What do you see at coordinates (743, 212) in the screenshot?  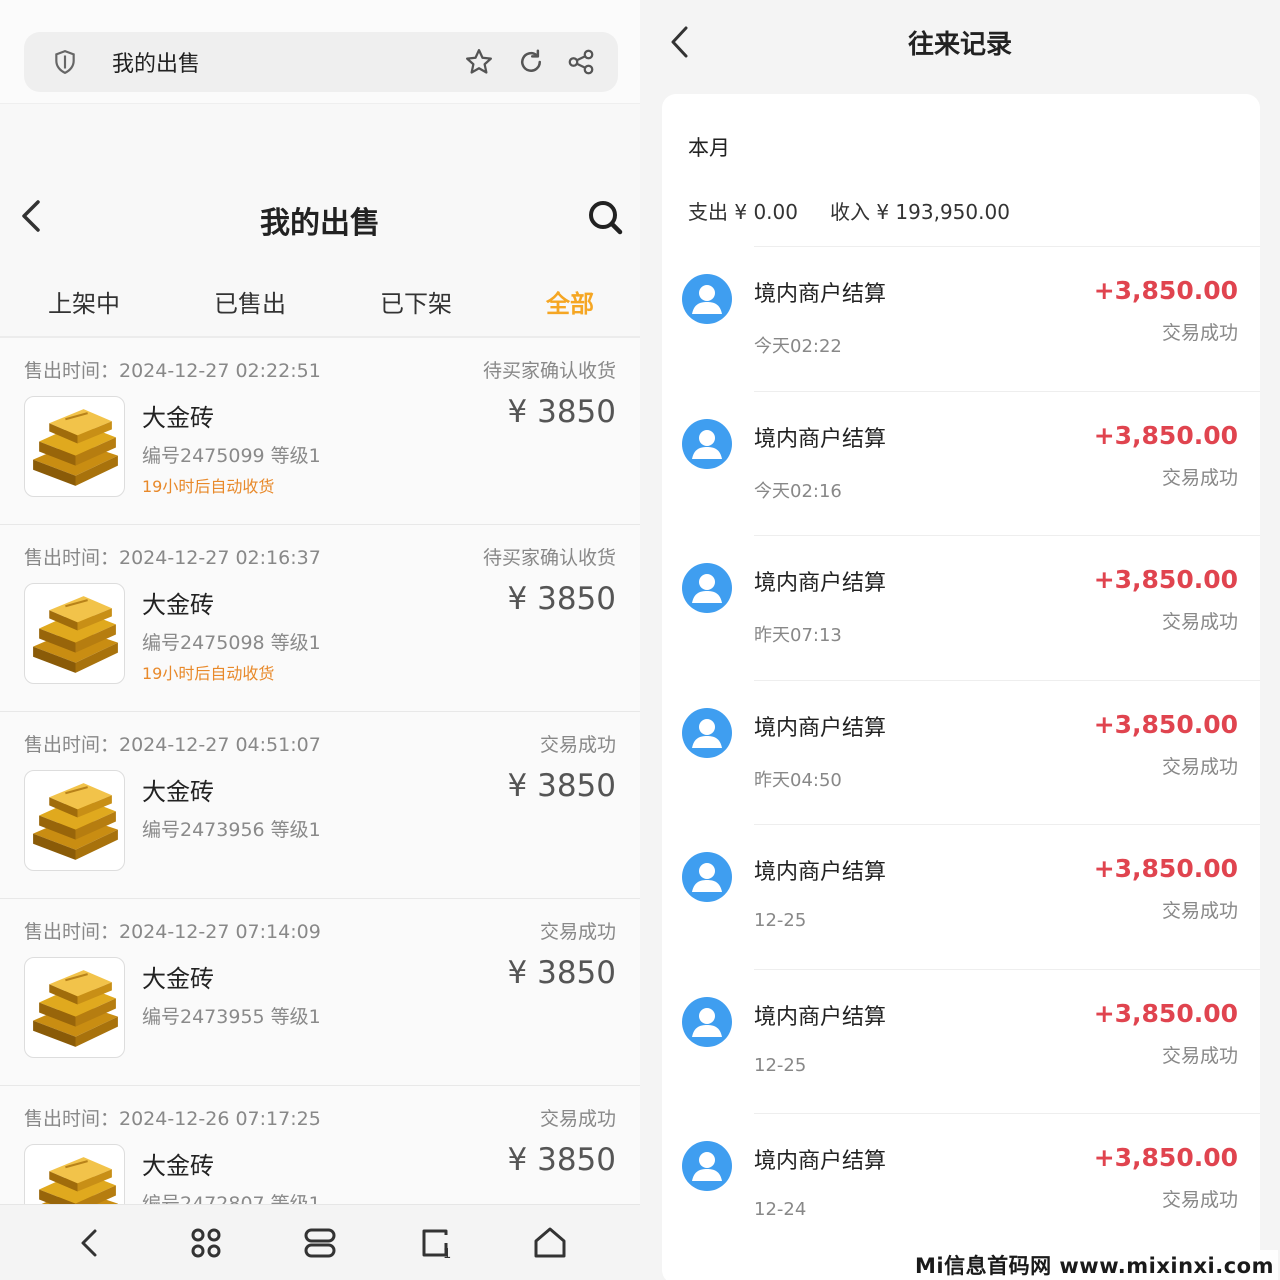 I see `expense-total: 支出 ¥ 0.00` at bounding box center [743, 212].